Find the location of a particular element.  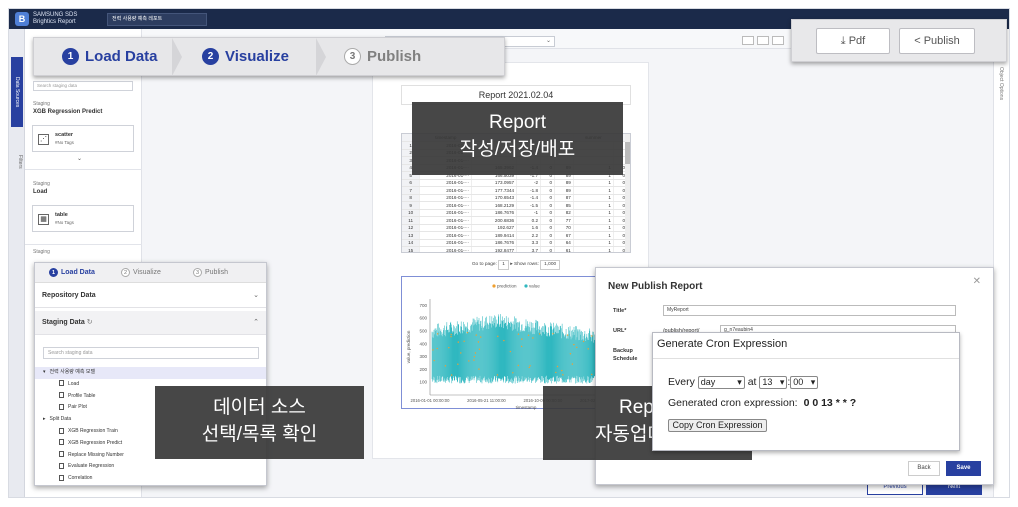

title-label: Title* is located at coordinates (620, 311).